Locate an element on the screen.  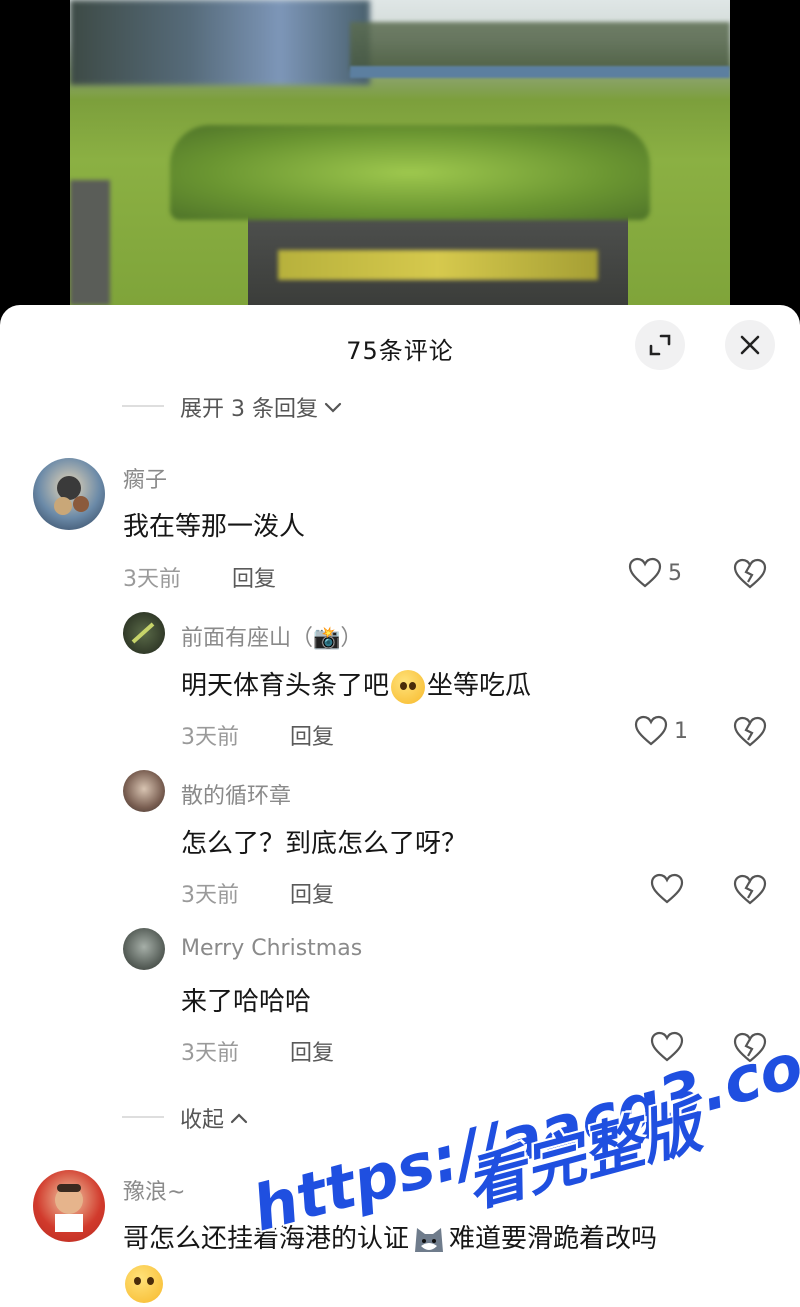
chevron-up-icon is located at coordinates (239, 1118).